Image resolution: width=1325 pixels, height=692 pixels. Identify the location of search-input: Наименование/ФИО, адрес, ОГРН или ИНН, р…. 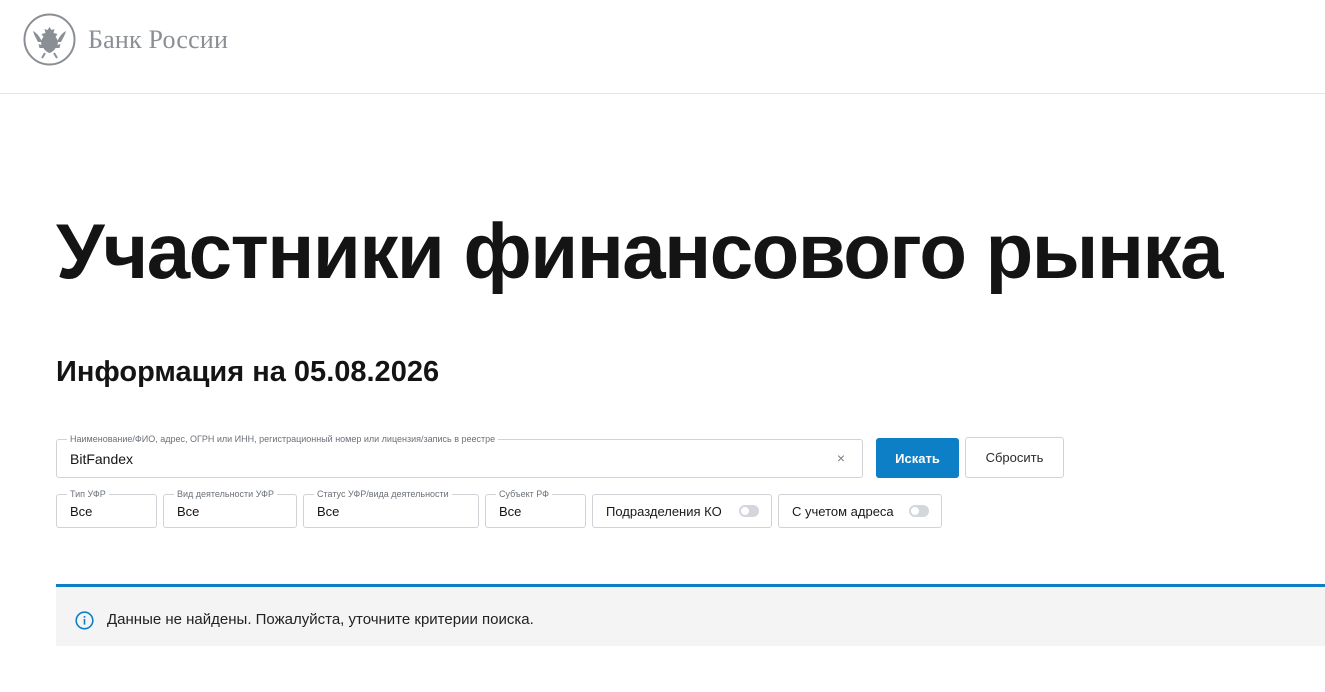
(459, 455).